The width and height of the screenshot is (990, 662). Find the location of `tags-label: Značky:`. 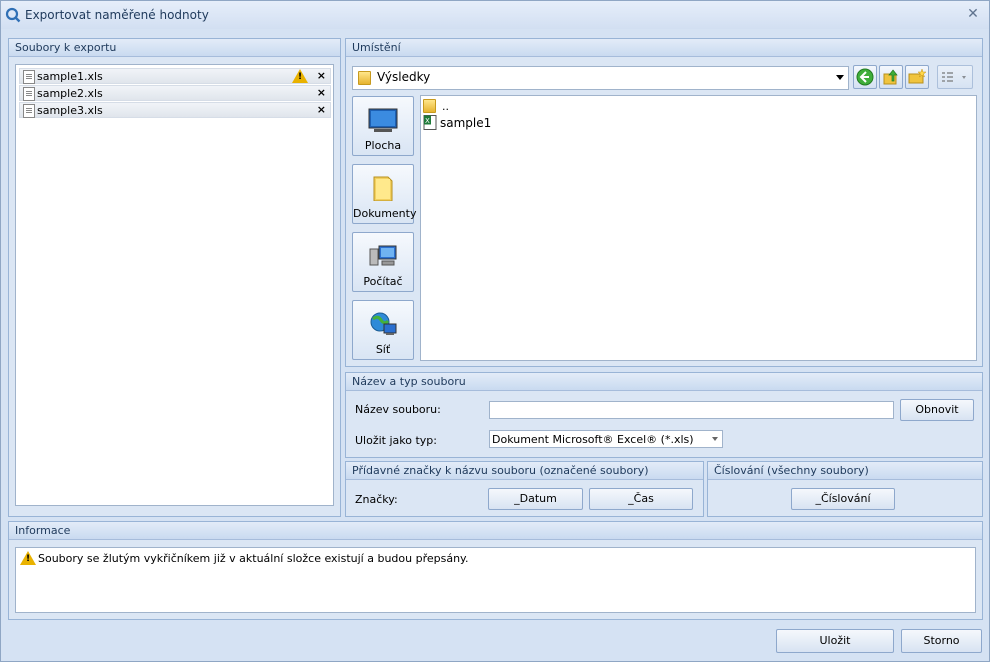

tags-label: Značky: is located at coordinates (376, 499).